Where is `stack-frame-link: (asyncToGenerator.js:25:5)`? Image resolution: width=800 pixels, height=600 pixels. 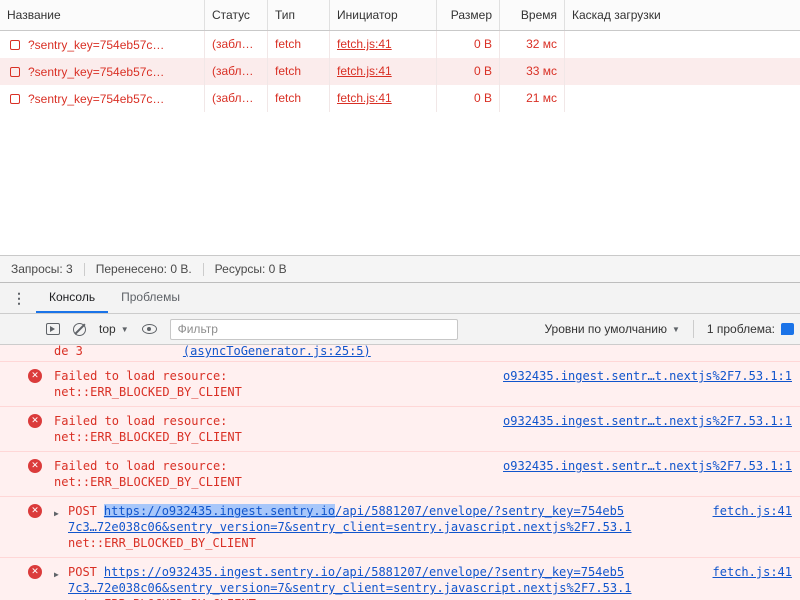 stack-frame-link: (asyncToGenerator.js:25:5) is located at coordinates (277, 352).